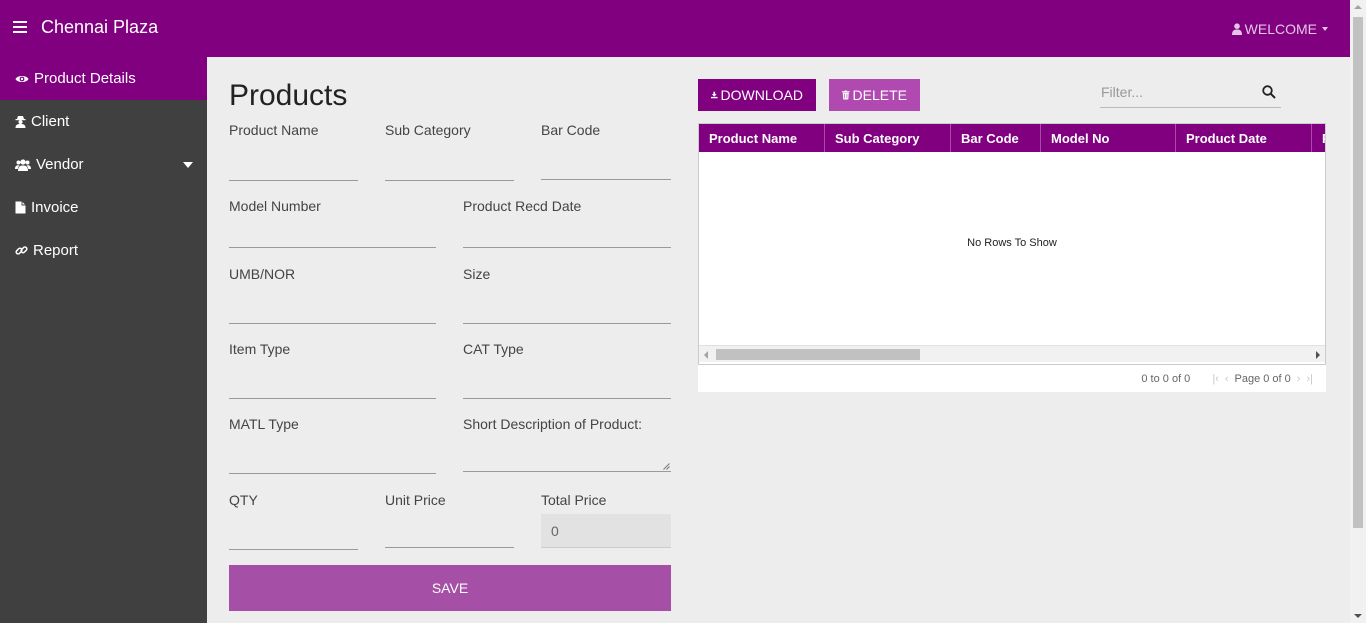 The height and width of the screenshot is (623, 1366). I want to click on welcome-label: WELCOME, so click(1280, 29).